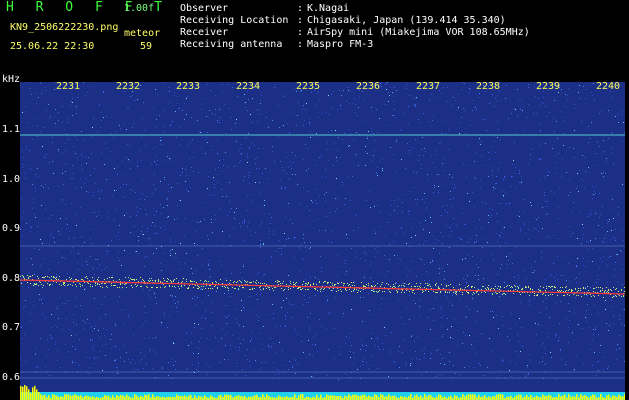  What do you see at coordinates (146, 46) in the screenshot?
I see `count-label: 59` at bounding box center [146, 46].